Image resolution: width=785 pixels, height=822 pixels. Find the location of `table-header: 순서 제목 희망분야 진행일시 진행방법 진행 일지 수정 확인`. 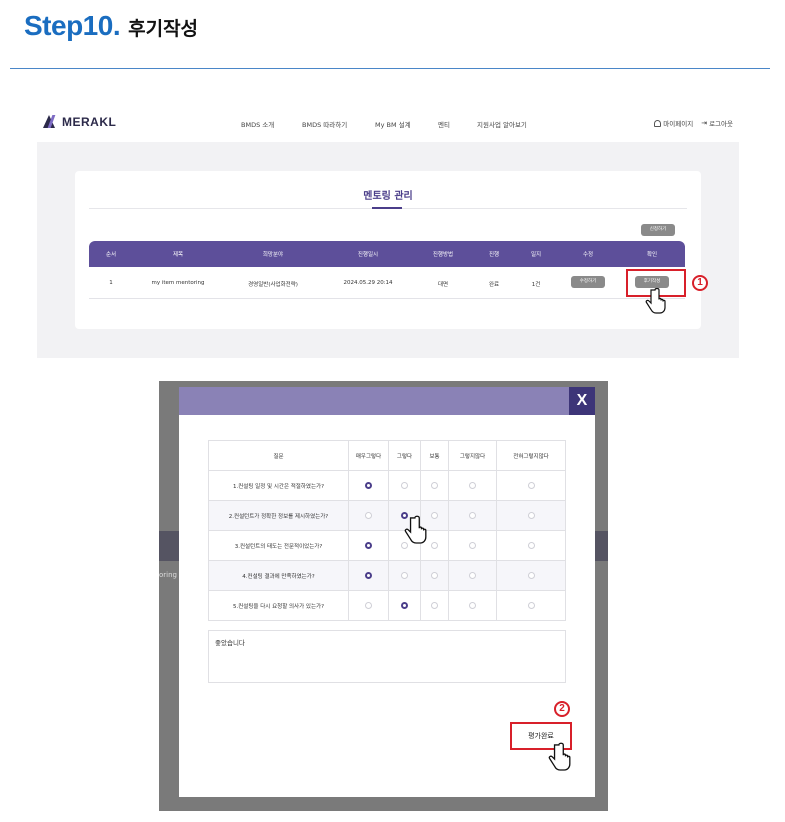

table-header: 순서 제목 희망분야 진행일시 진행방법 진행 일지 수정 확인 is located at coordinates (387, 254).